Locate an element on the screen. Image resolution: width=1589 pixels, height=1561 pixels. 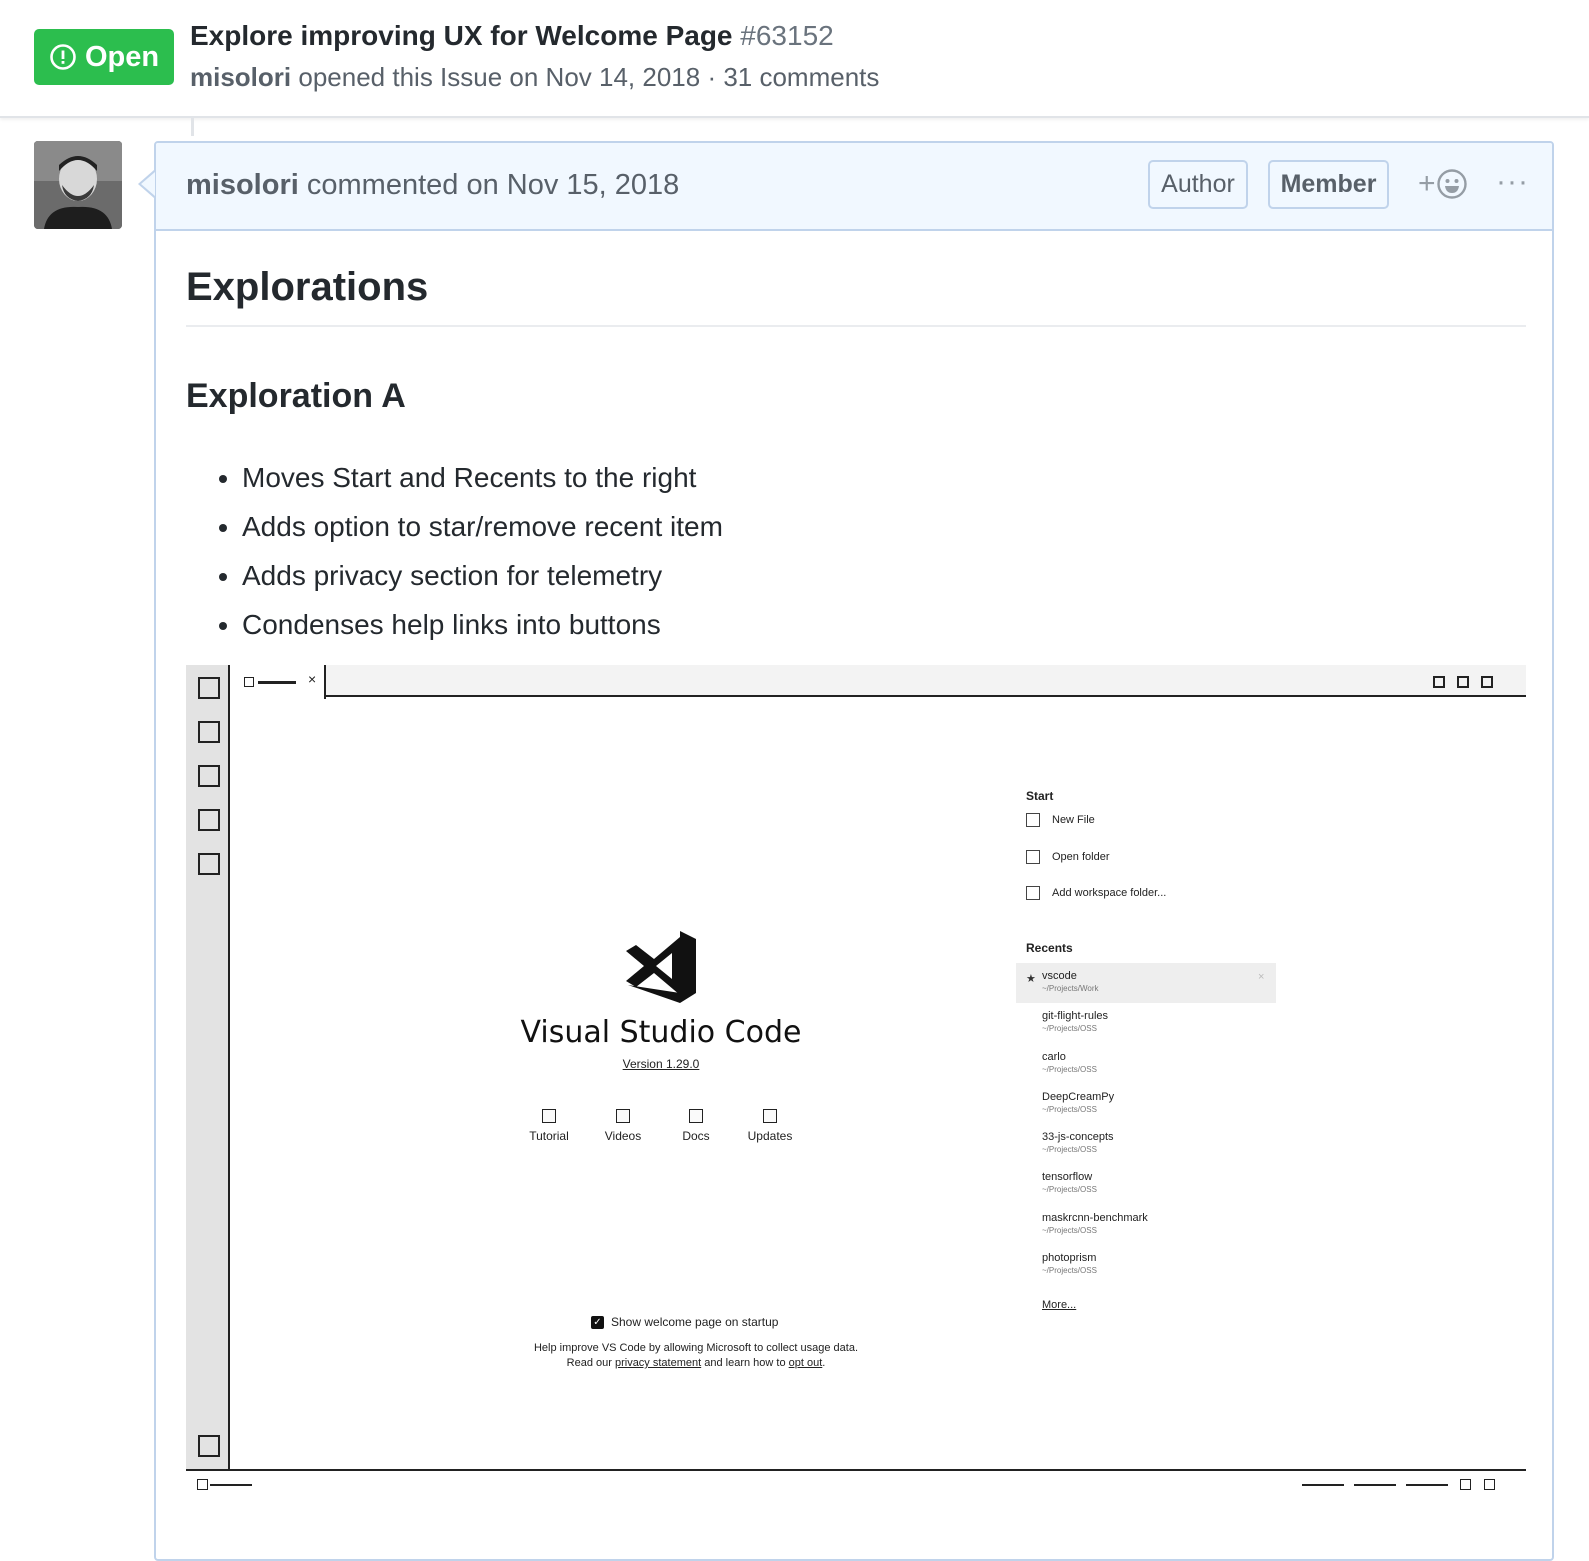
show-welcome-checkbox: ✓ Show welcome page on startup is located at coordinates (684, 1322).